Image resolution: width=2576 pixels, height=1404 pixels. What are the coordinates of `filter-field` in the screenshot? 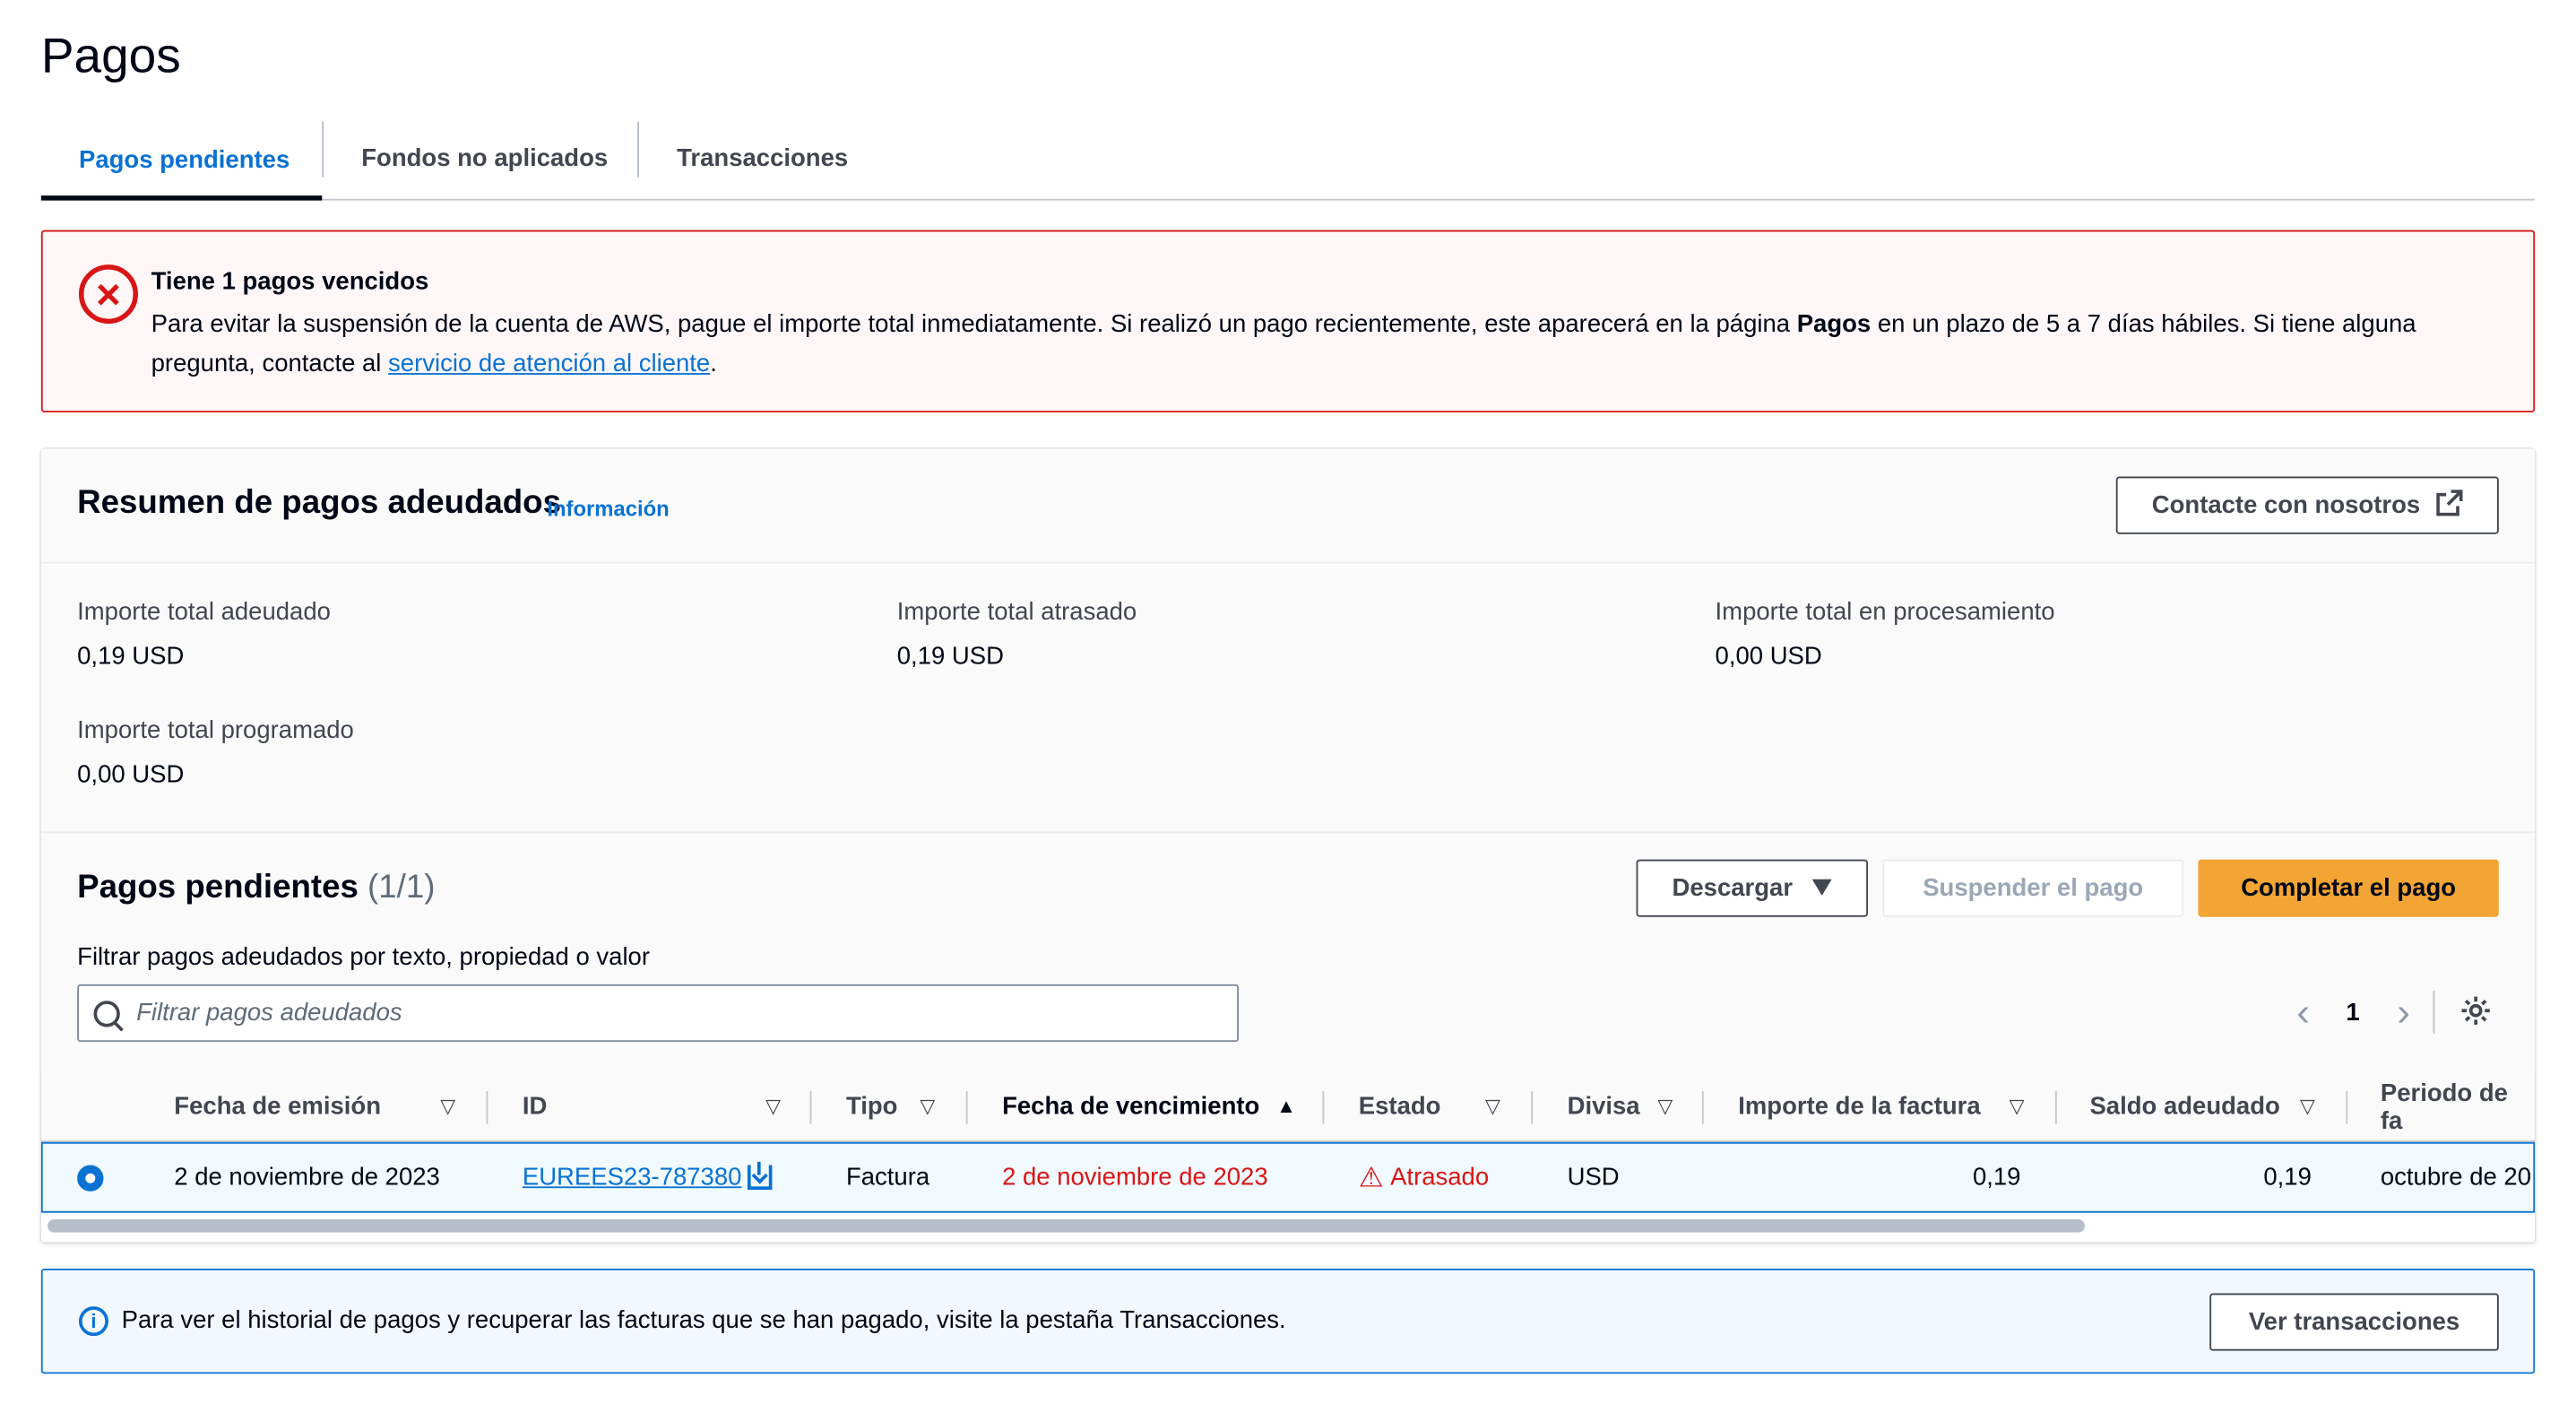 It's located at (658, 1013).